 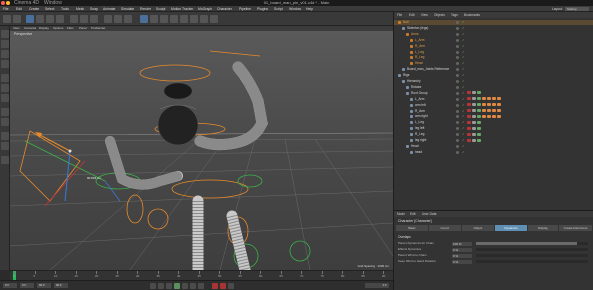 I want to click on gizmo-x-arrow, so click(x=55, y=143).